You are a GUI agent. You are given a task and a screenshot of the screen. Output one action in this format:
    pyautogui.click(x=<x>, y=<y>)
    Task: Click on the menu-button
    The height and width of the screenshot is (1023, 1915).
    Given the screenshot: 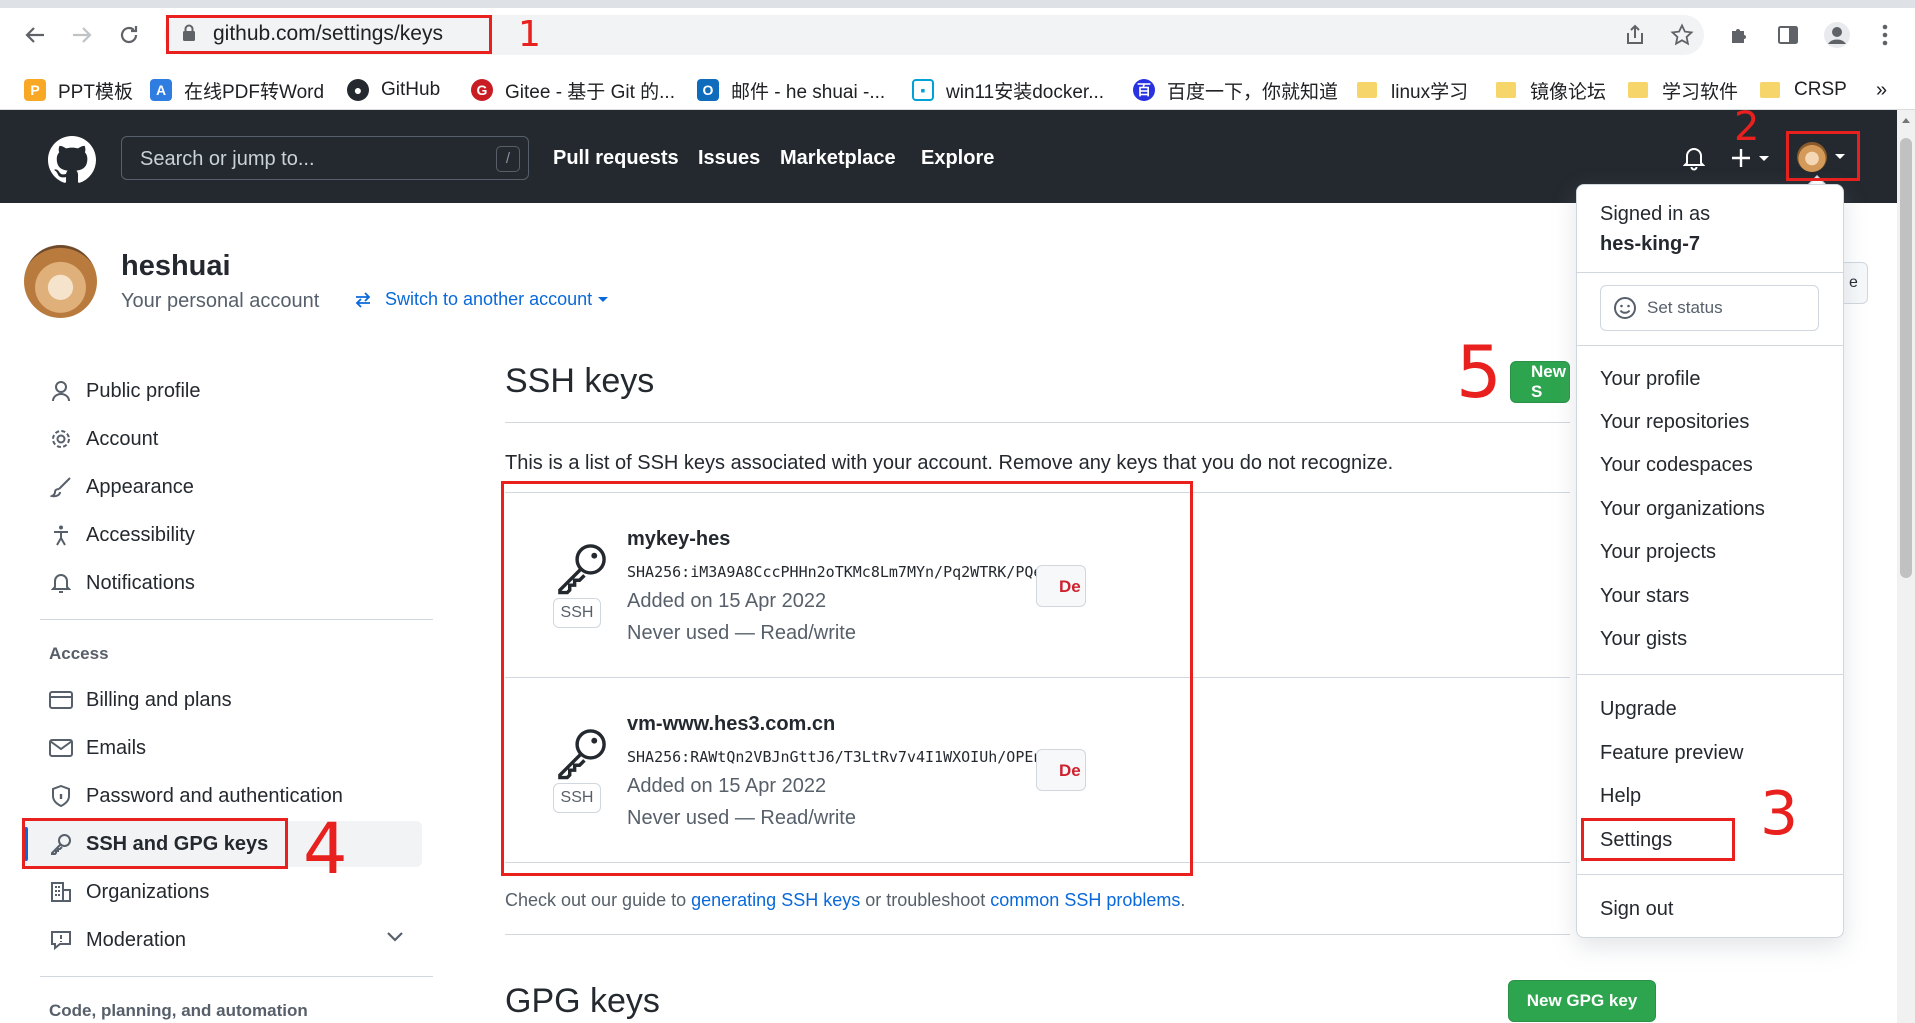 What is the action you would take?
    pyautogui.click(x=1885, y=35)
    